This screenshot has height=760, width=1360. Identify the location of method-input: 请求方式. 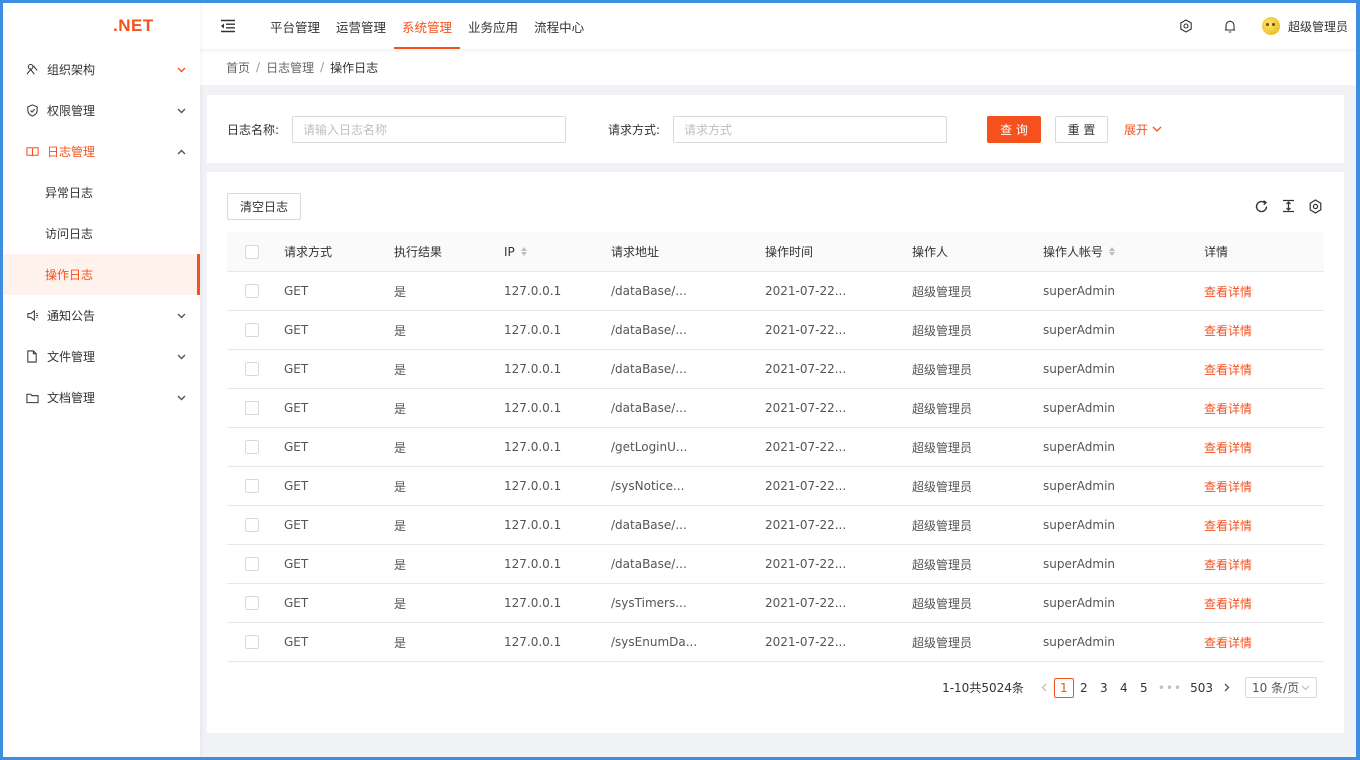
(810, 129).